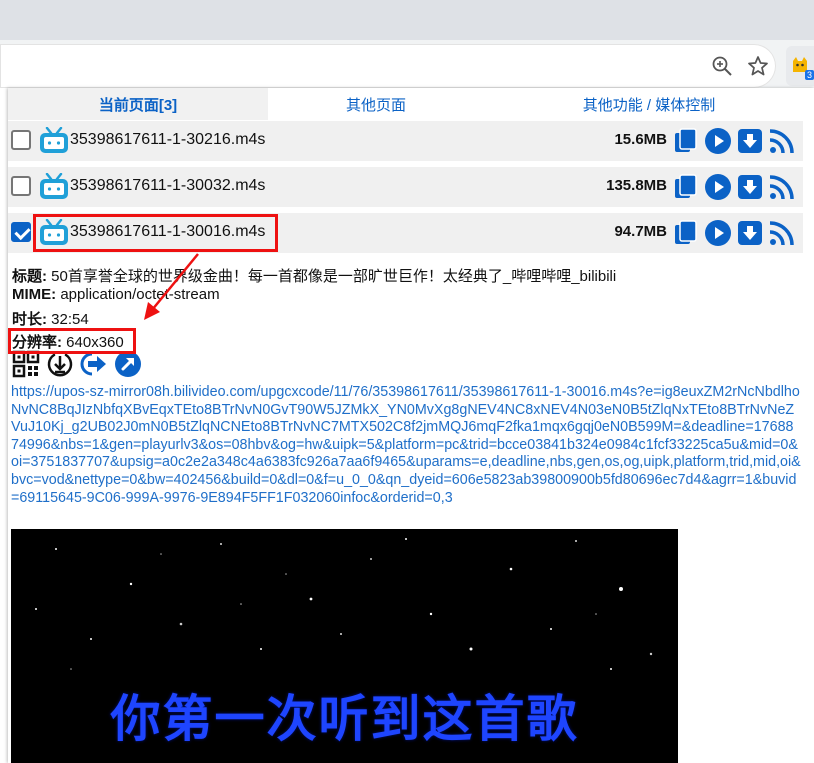 This screenshot has width=814, height=763. Describe the element at coordinates (344, 719) in the screenshot. I see `video-caption: 你第一次听到这首歌` at that location.